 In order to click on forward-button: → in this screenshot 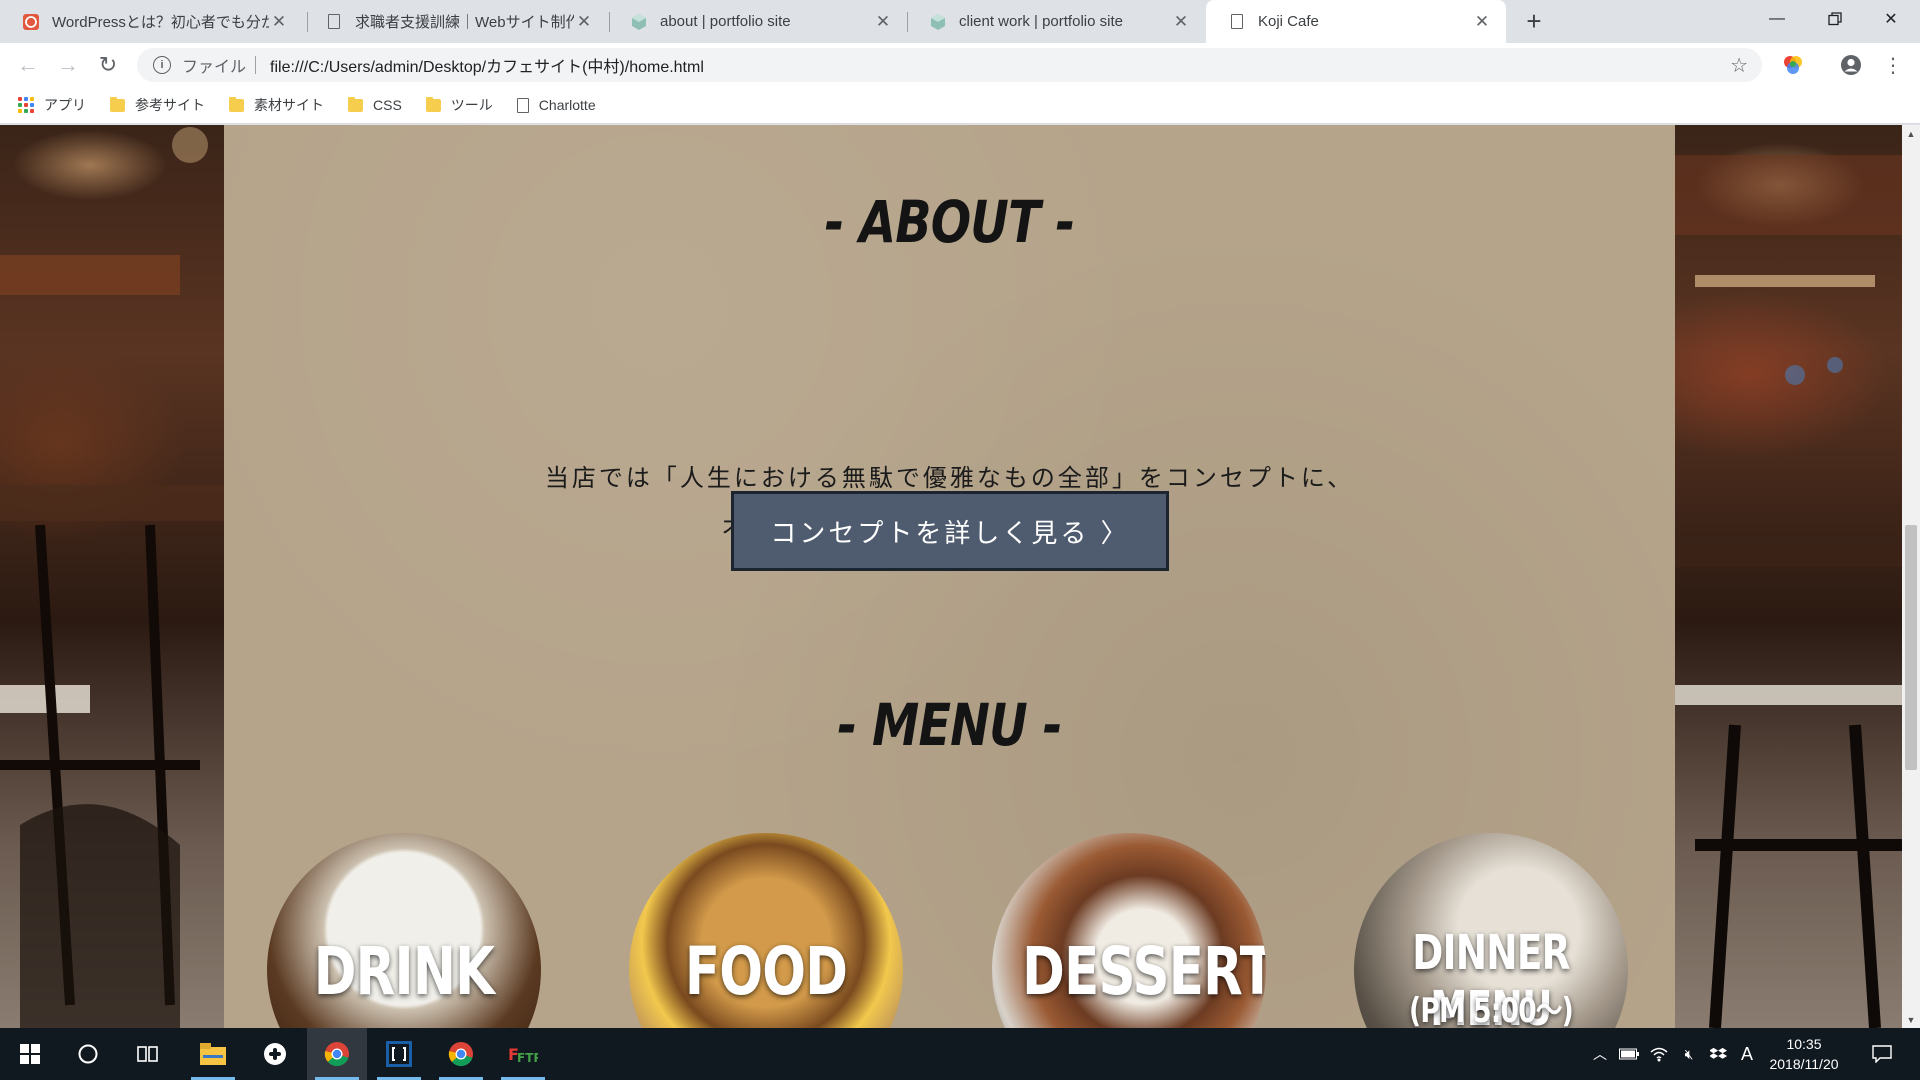, I will do `click(68, 65)`.